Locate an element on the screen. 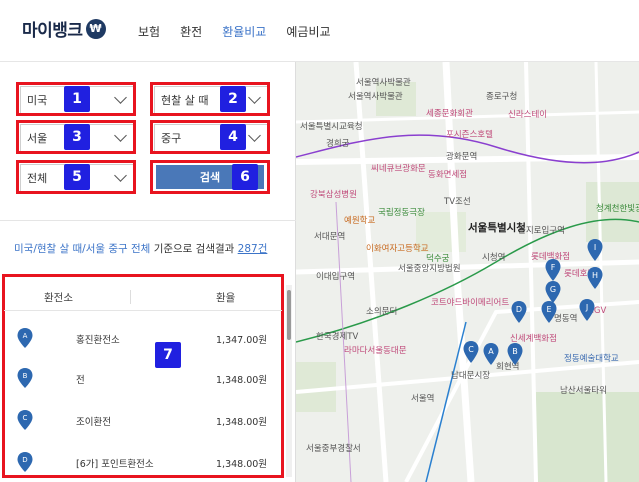  result-summary: 미국/현찰 살 때/서울 중구 전체 기준으로 검색결과 287건 is located at coordinates (140, 248).